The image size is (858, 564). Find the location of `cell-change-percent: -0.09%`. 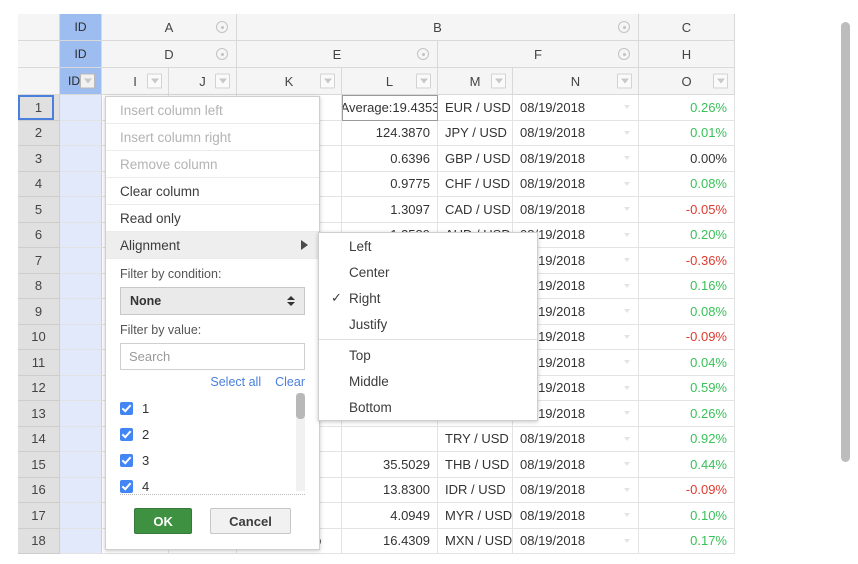

cell-change-percent: -0.09% is located at coordinates (687, 490).